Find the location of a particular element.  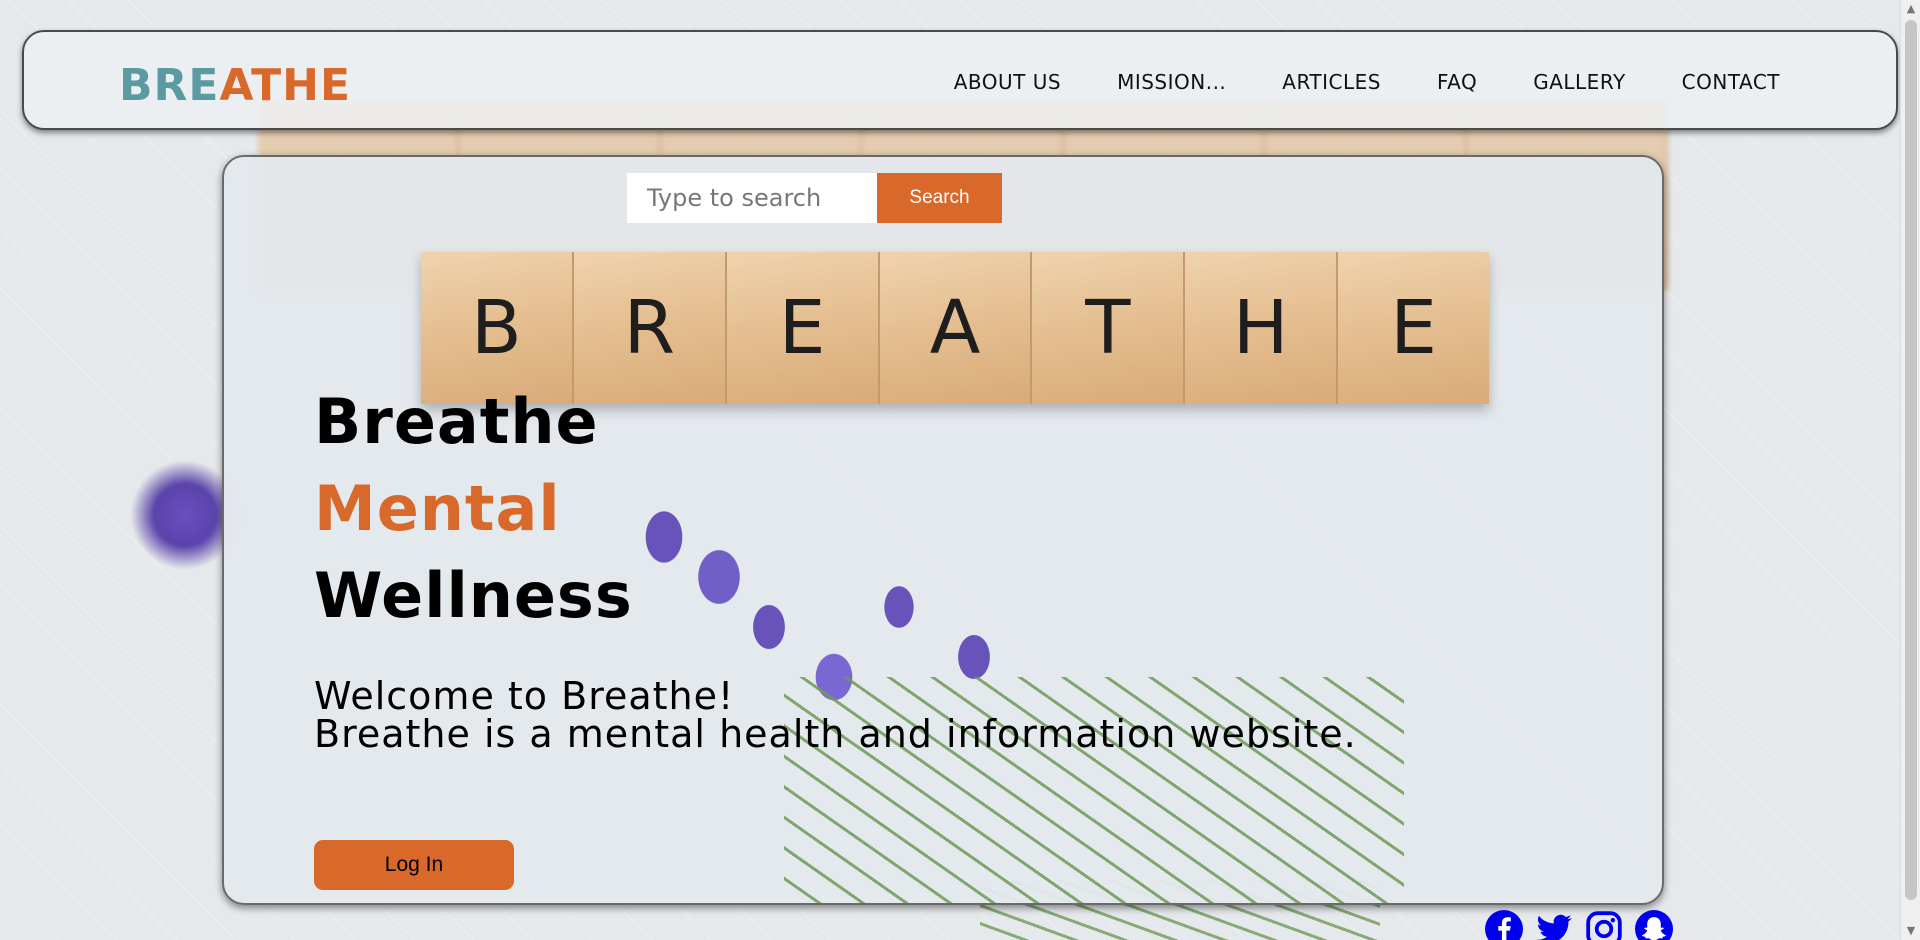

social-links is located at coordinates (1579, 925).